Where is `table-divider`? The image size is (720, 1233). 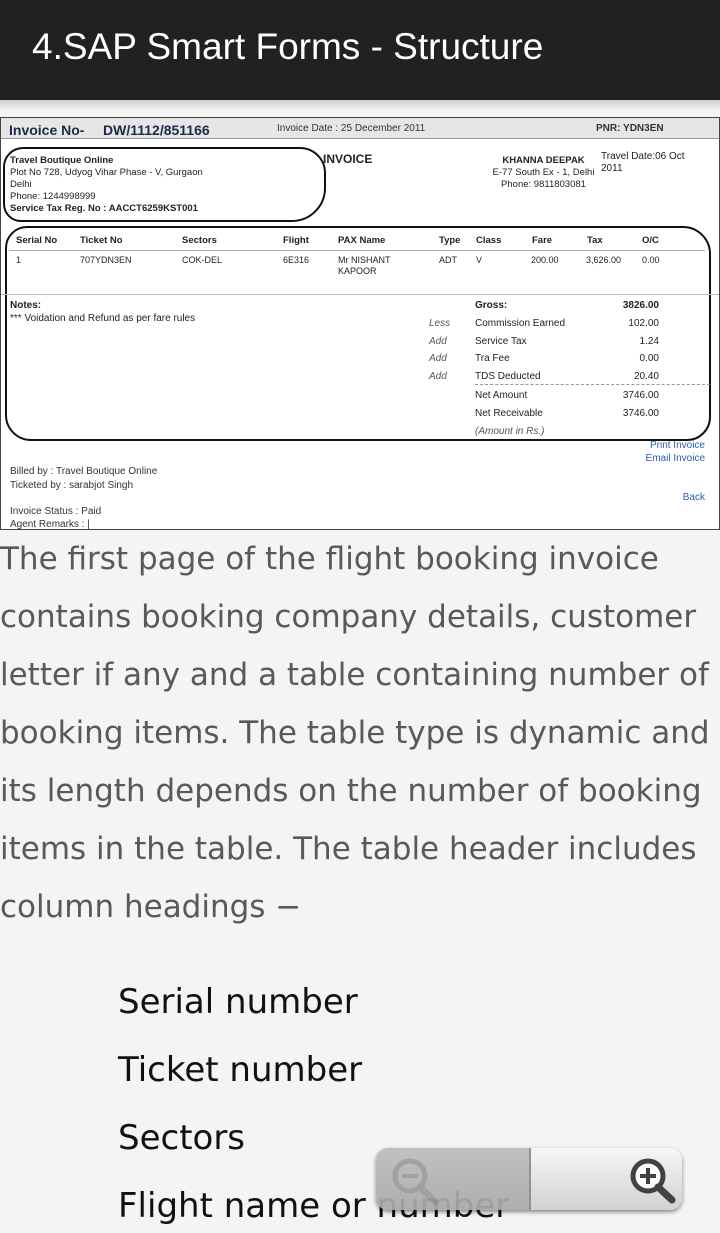 table-divider is located at coordinates (357, 250).